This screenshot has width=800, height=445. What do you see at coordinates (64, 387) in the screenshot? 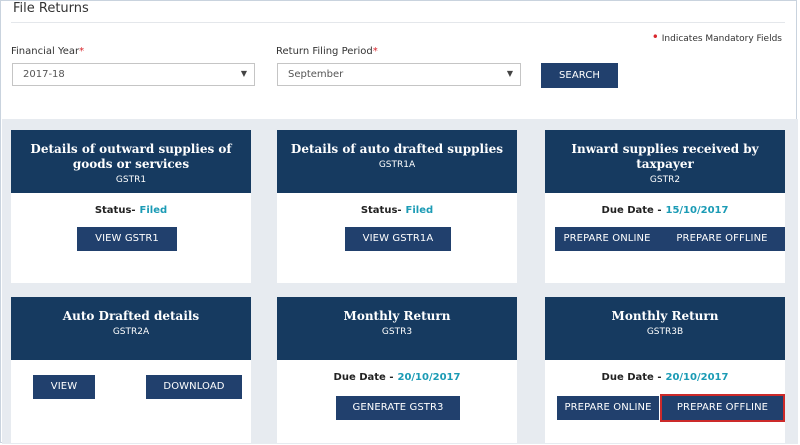
I see `view-button: VIEW` at bounding box center [64, 387].